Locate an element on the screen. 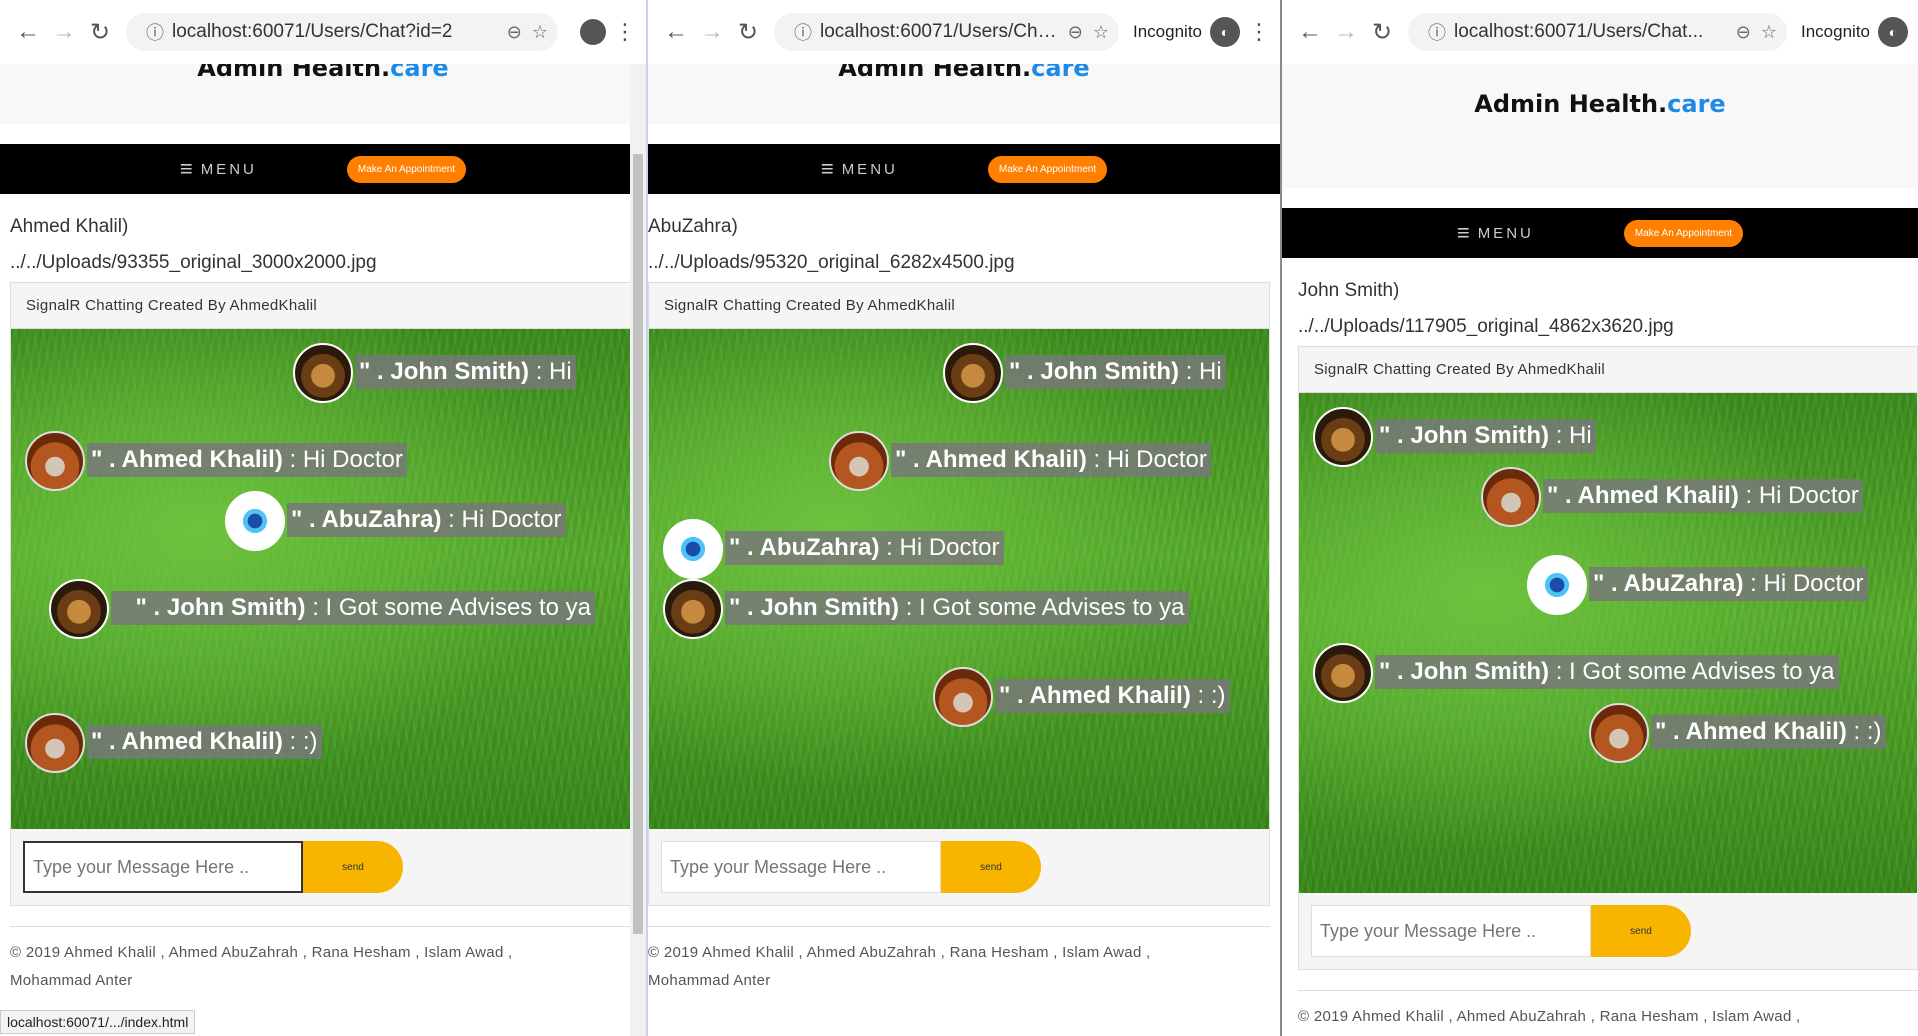 The width and height of the screenshot is (1918, 1036). address-bar: ⓘ localhost:60071/Users/Chat?id=2 ⊖ ☆ is located at coordinates (342, 32).